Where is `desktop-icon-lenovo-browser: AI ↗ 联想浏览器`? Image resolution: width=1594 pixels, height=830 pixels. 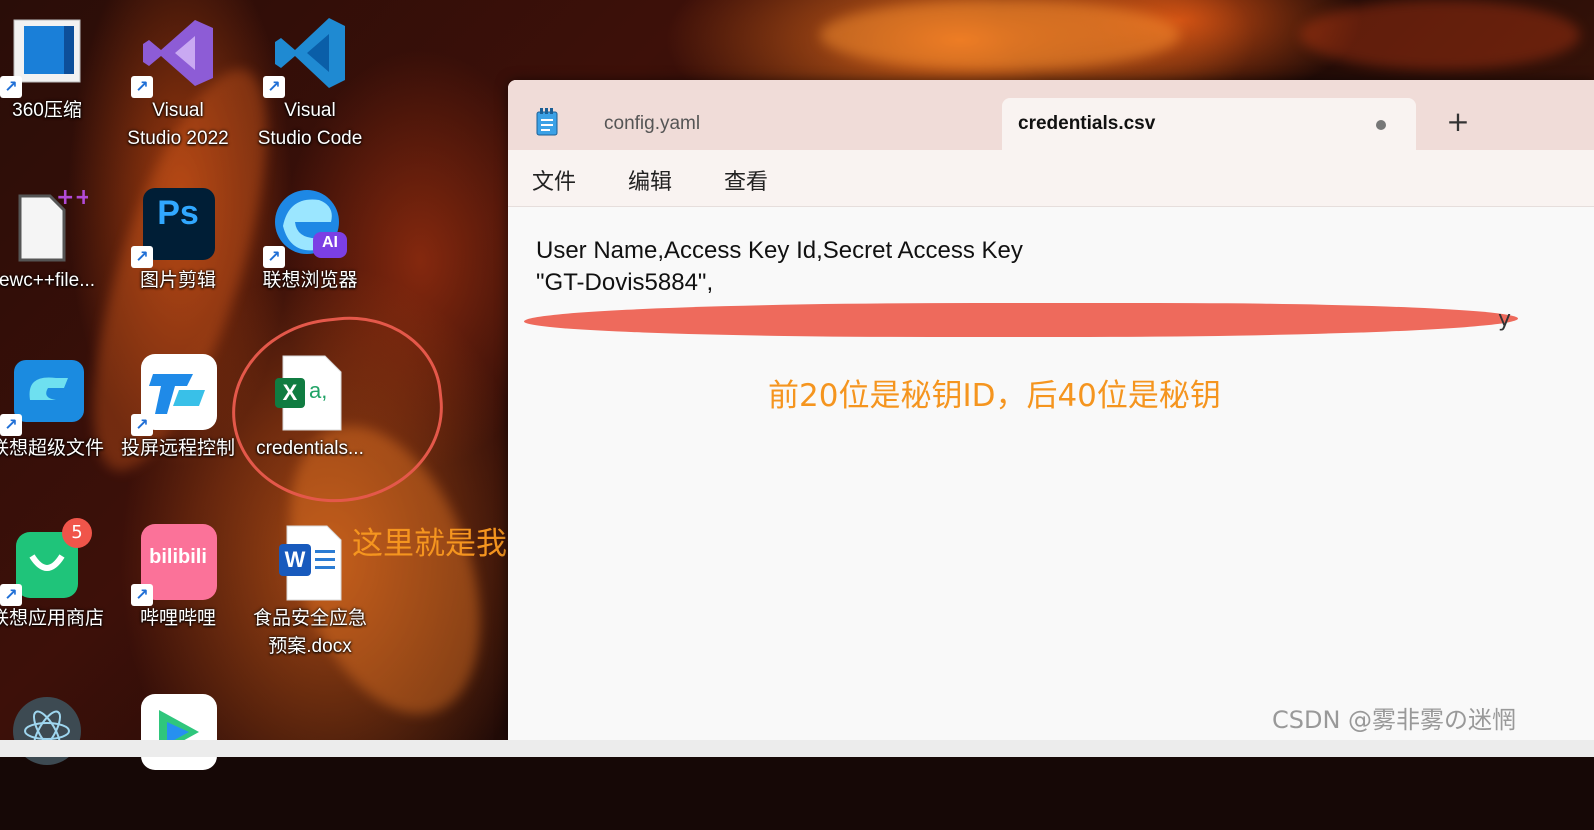
desktop-icon-lenovo-browser: AI ↗ 联想浏览器 is located at coordinates (310, 247).